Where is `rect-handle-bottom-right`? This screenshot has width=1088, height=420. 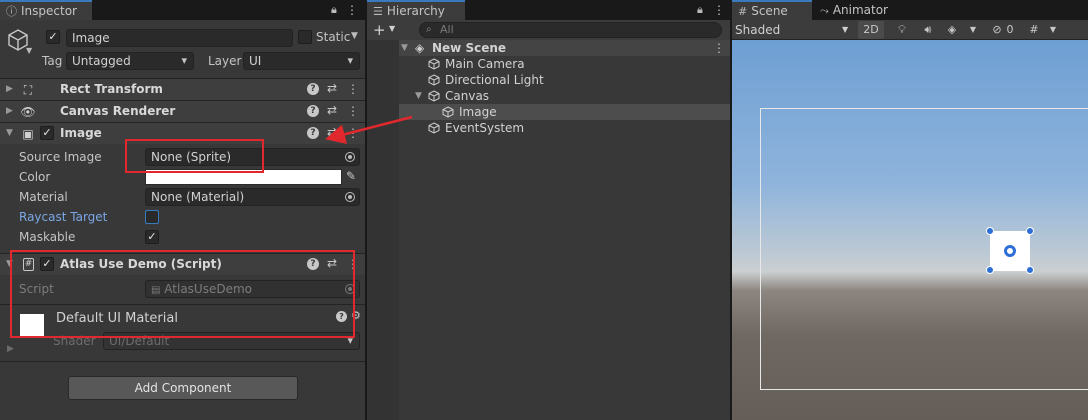
rect-handle-bottom-right is located at coordinates (1030, 270).